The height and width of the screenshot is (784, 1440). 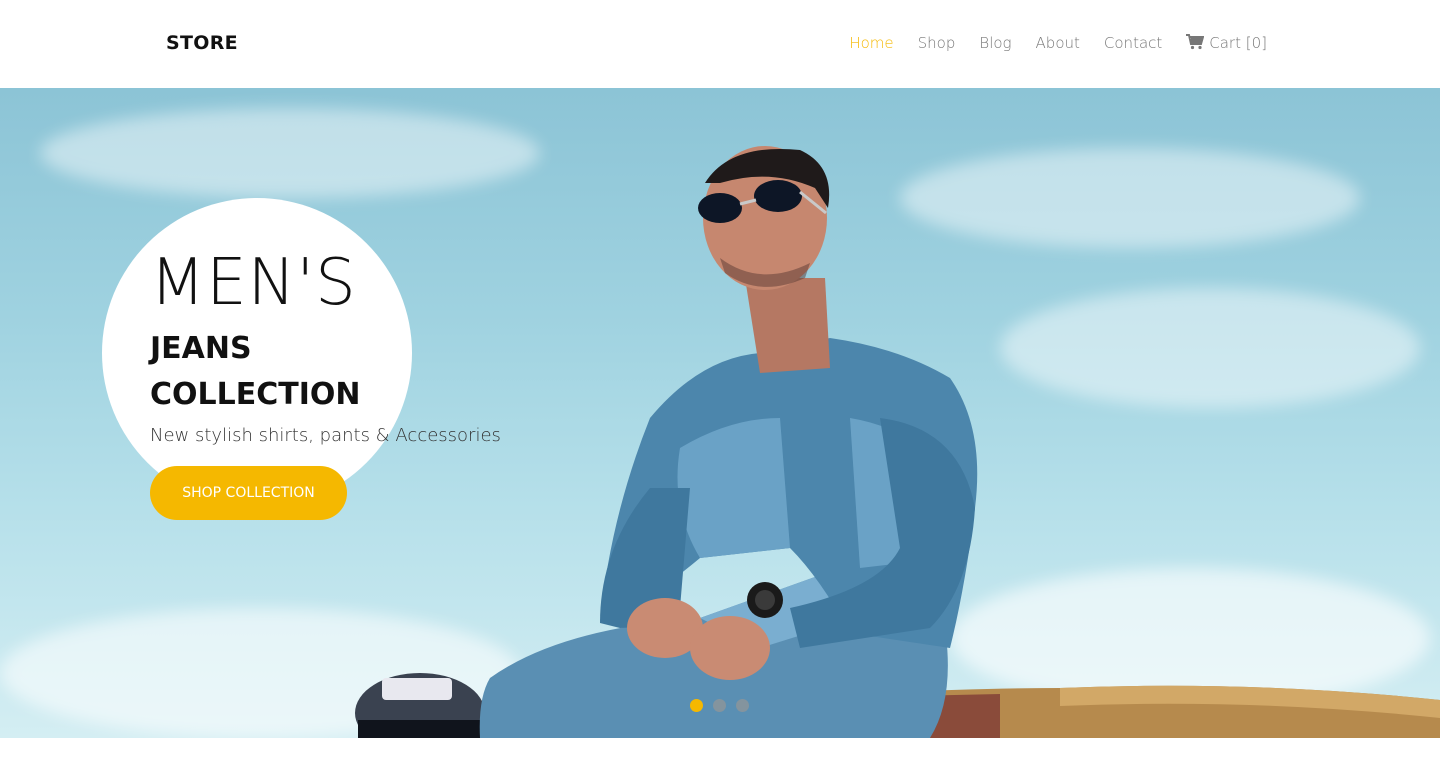 I want to click on nav-item-contact: Contact, so click(x=1133, y=43).